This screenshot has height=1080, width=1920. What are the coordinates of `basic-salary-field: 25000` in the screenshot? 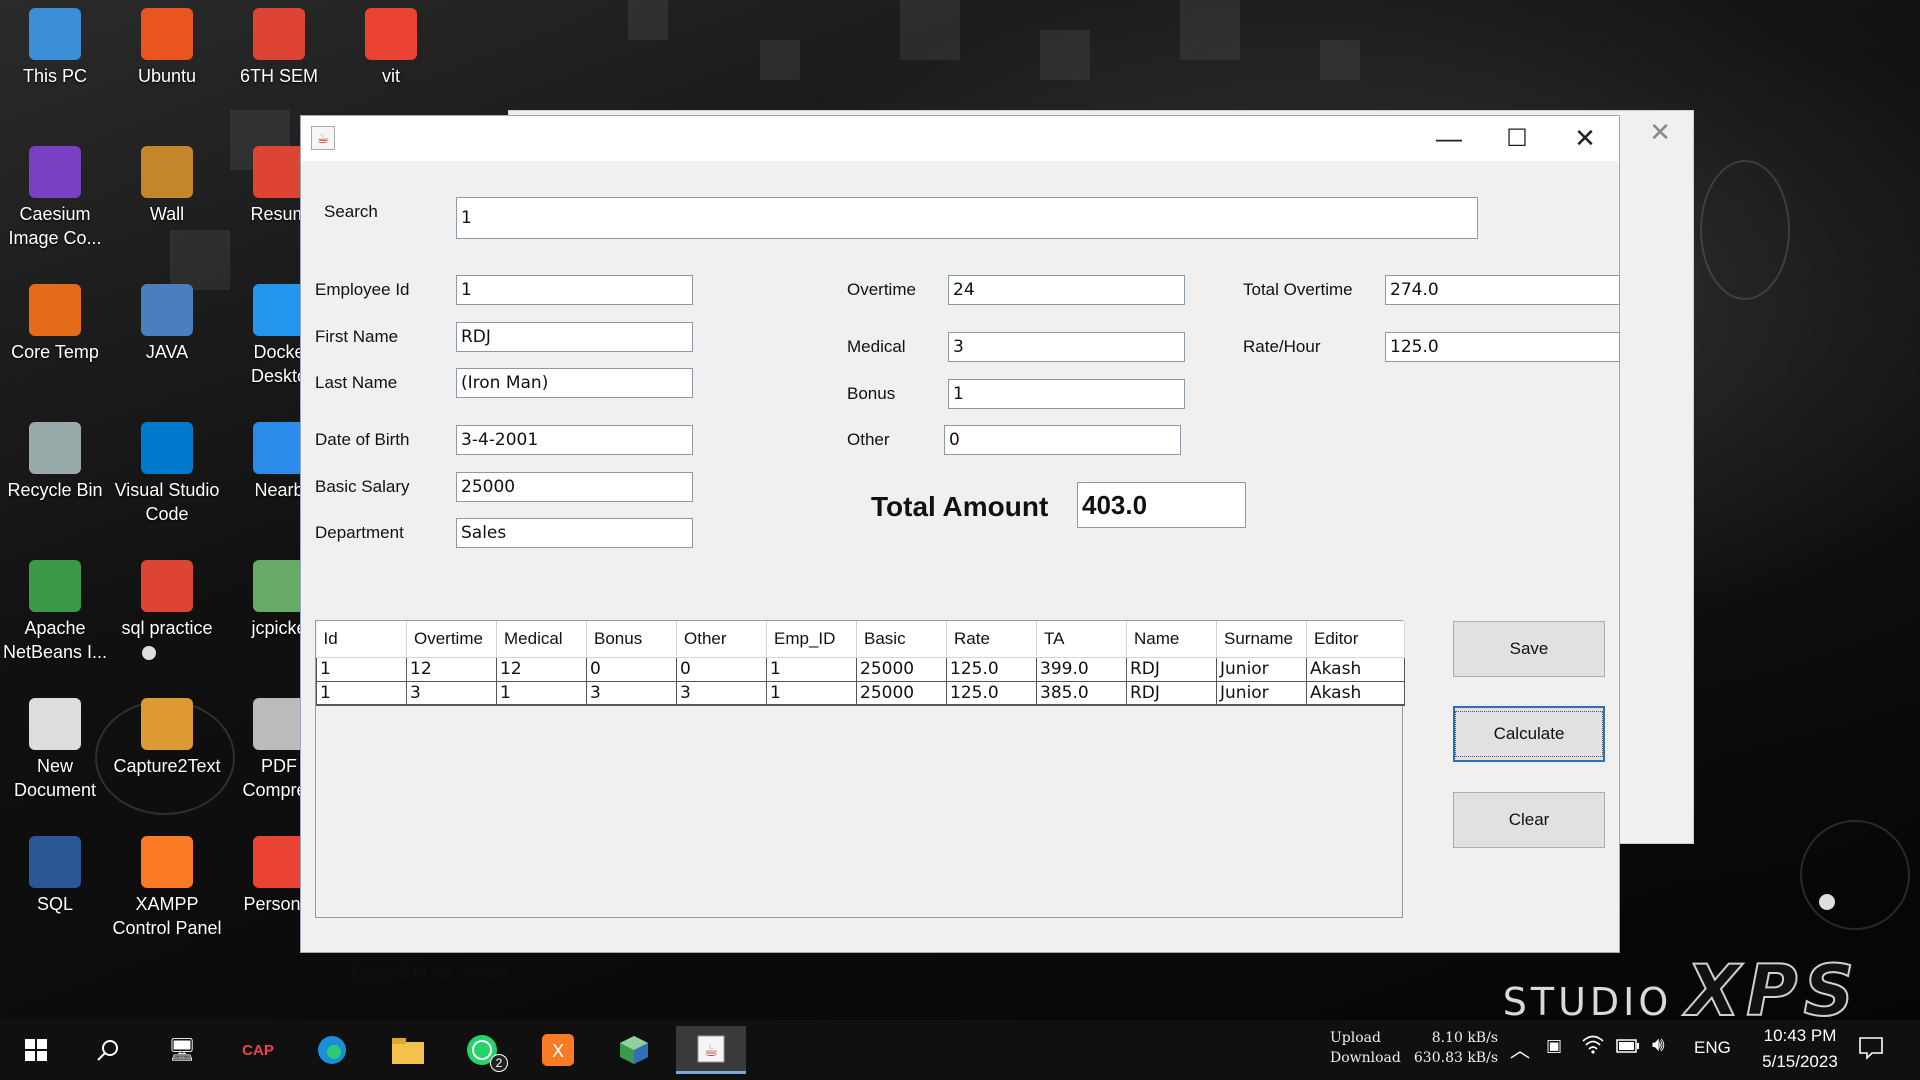 It's located at (574, 487).